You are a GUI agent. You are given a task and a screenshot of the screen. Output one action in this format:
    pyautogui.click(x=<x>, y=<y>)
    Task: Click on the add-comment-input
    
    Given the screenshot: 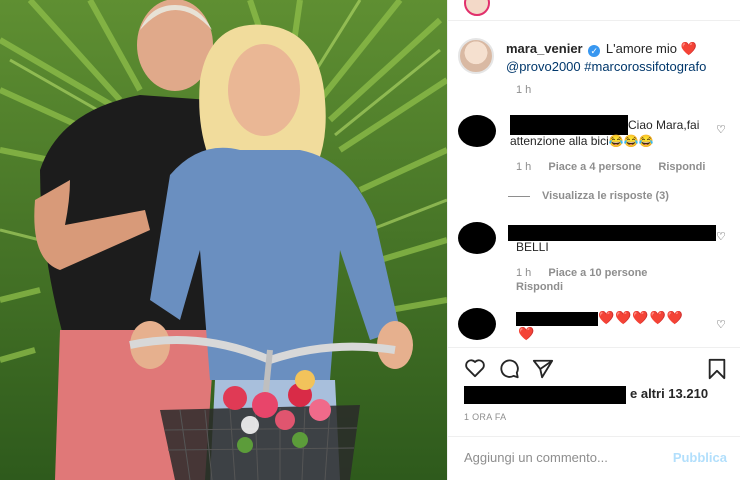 What is the action you would take?
    pyautogui.click(x=564, y=457)
    